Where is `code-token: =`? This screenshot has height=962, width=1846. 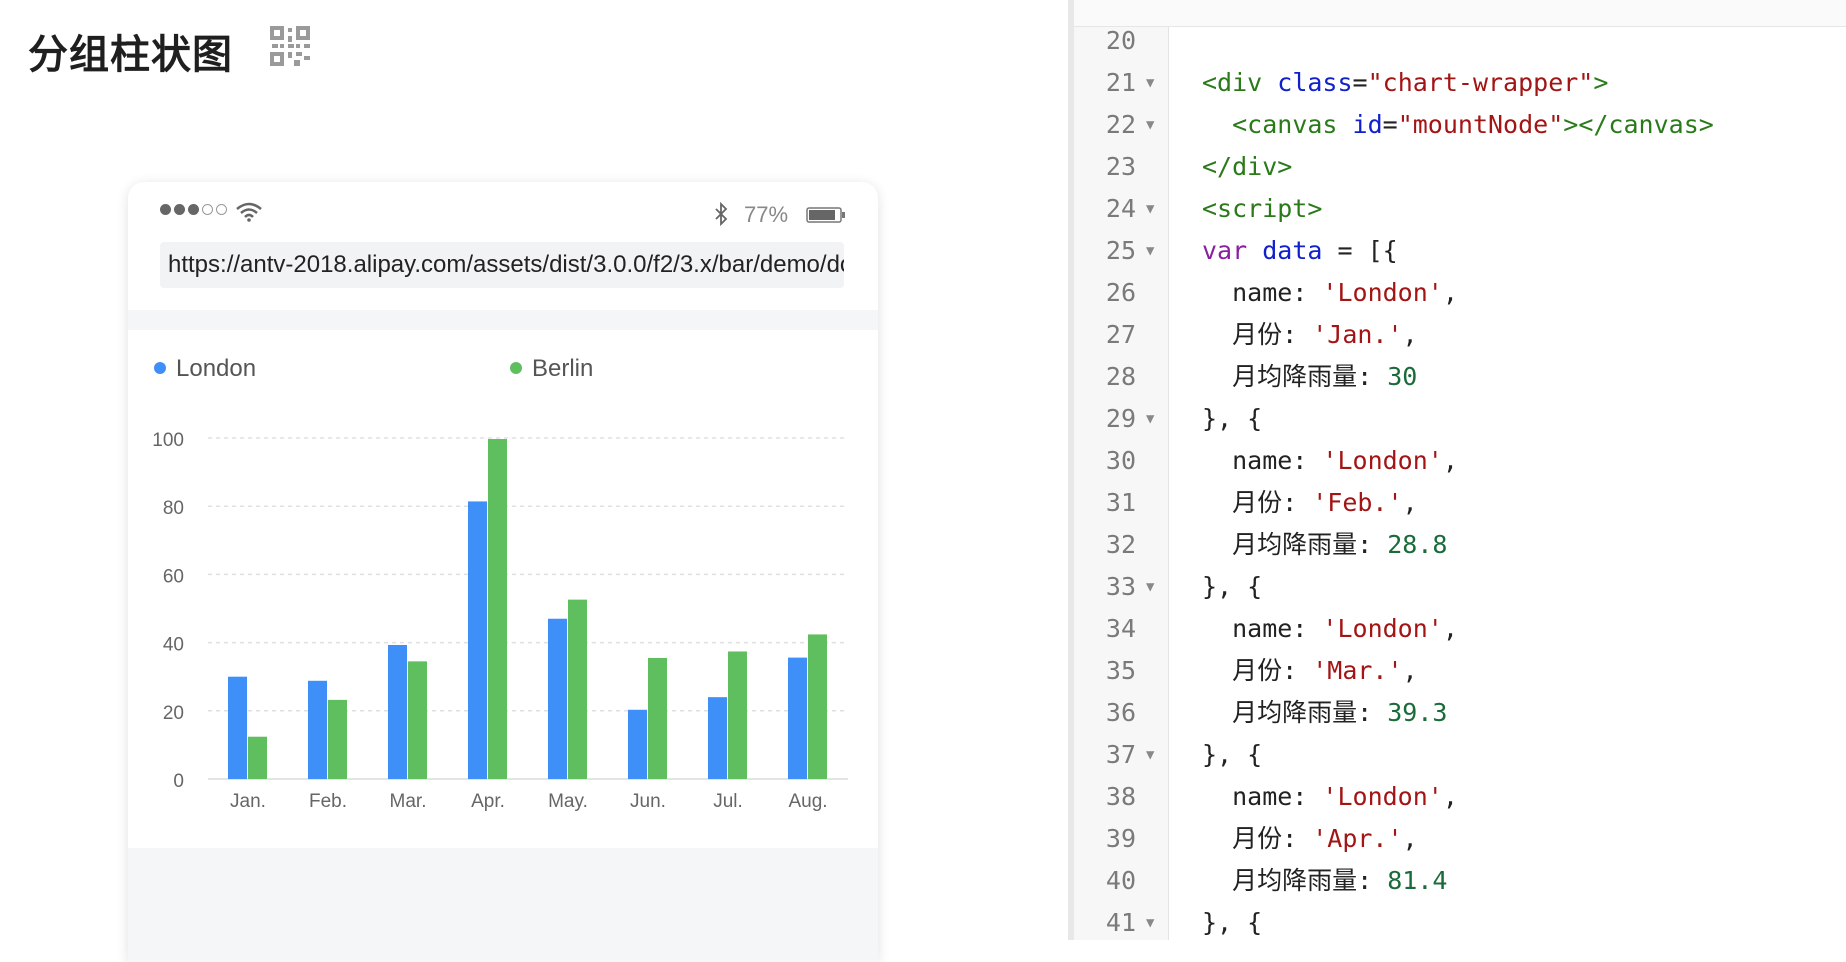
code-token: = is located at coordinates (1360, 82).